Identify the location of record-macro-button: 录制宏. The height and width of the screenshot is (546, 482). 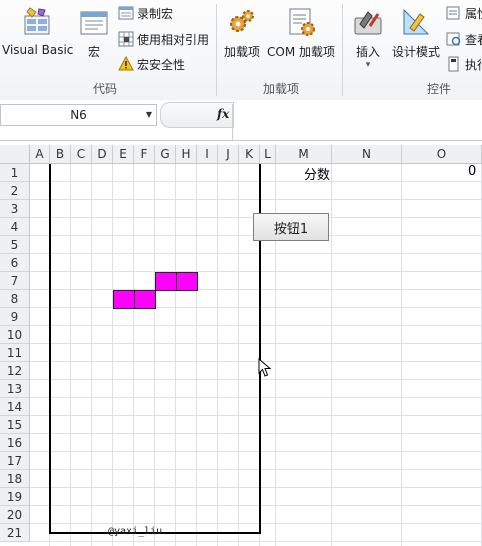
(145, 13).